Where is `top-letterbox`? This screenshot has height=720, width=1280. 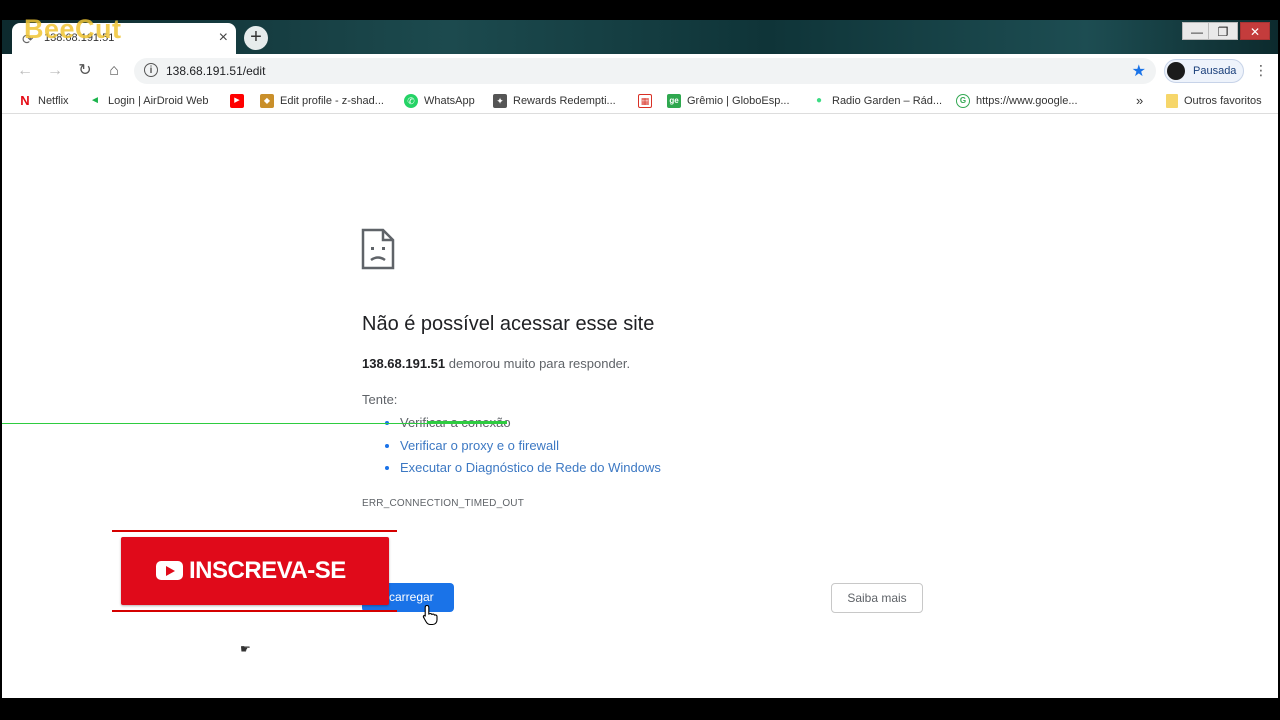
top-letterbox is located at coordinates (640, 10).